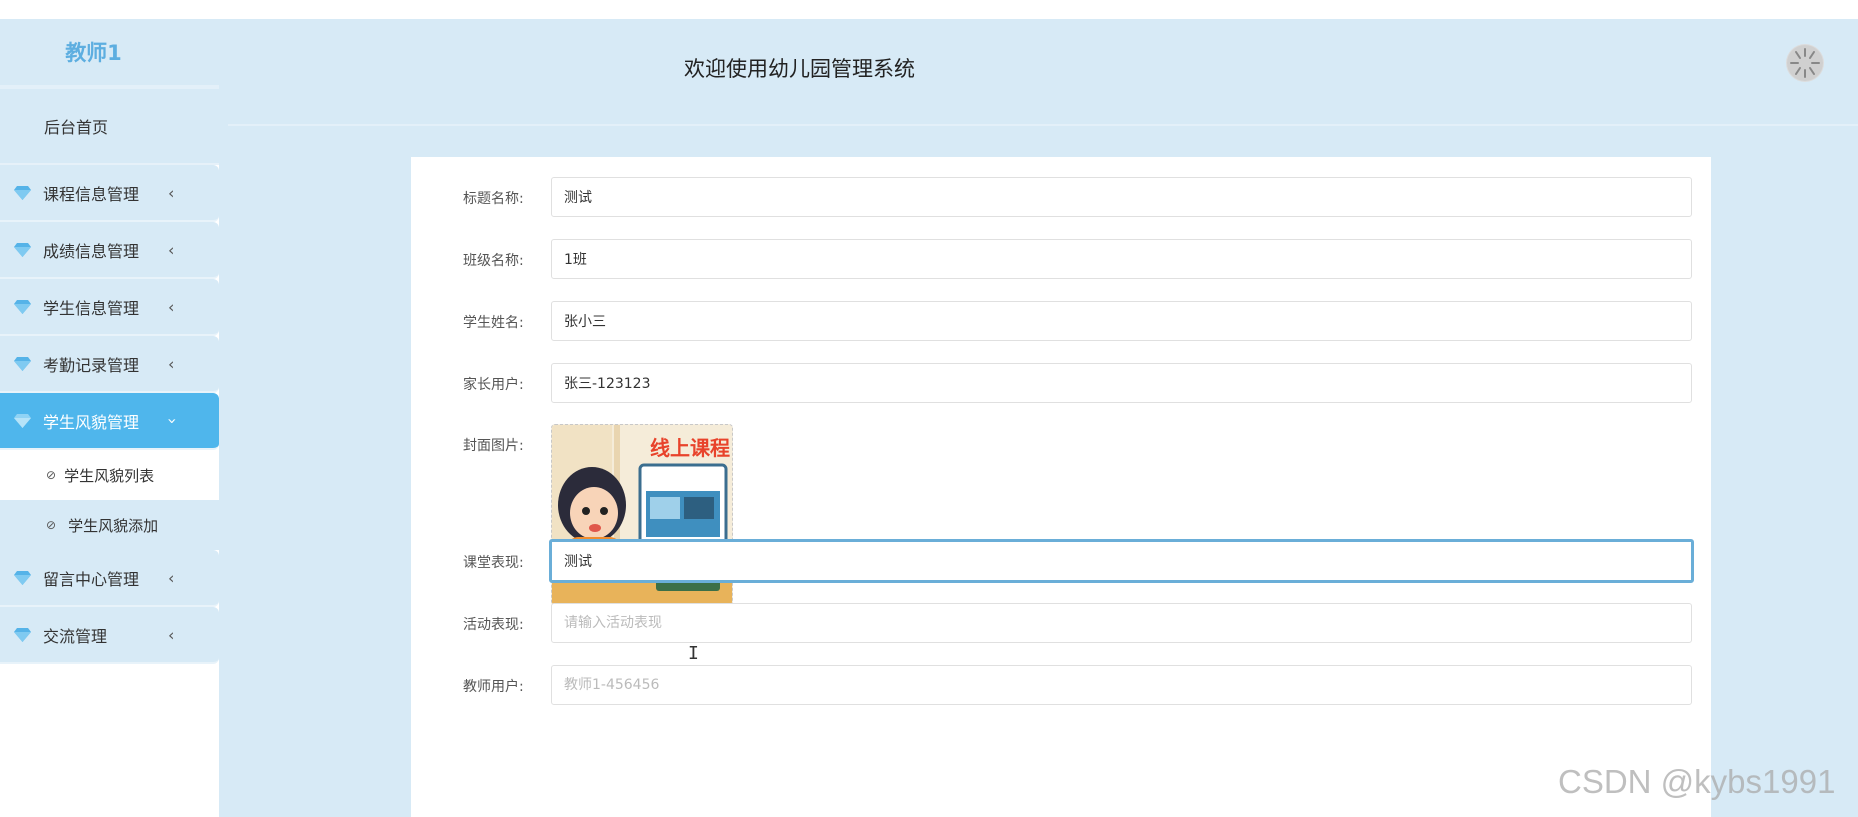 This screenshot has width=1858, height=817. What do you see at coordinates (690, 448) in the screenshot?
I see `cover-image-text: 线上课程` at bounding box center [690, 448].